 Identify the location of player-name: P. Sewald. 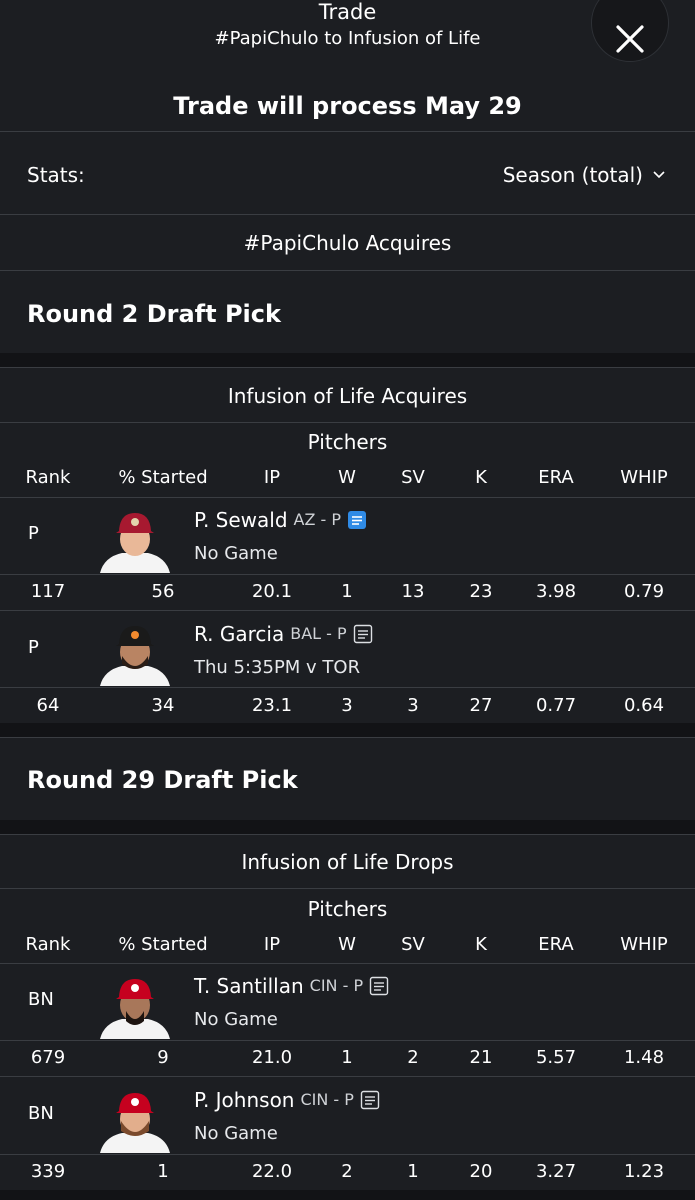
(241, 520).